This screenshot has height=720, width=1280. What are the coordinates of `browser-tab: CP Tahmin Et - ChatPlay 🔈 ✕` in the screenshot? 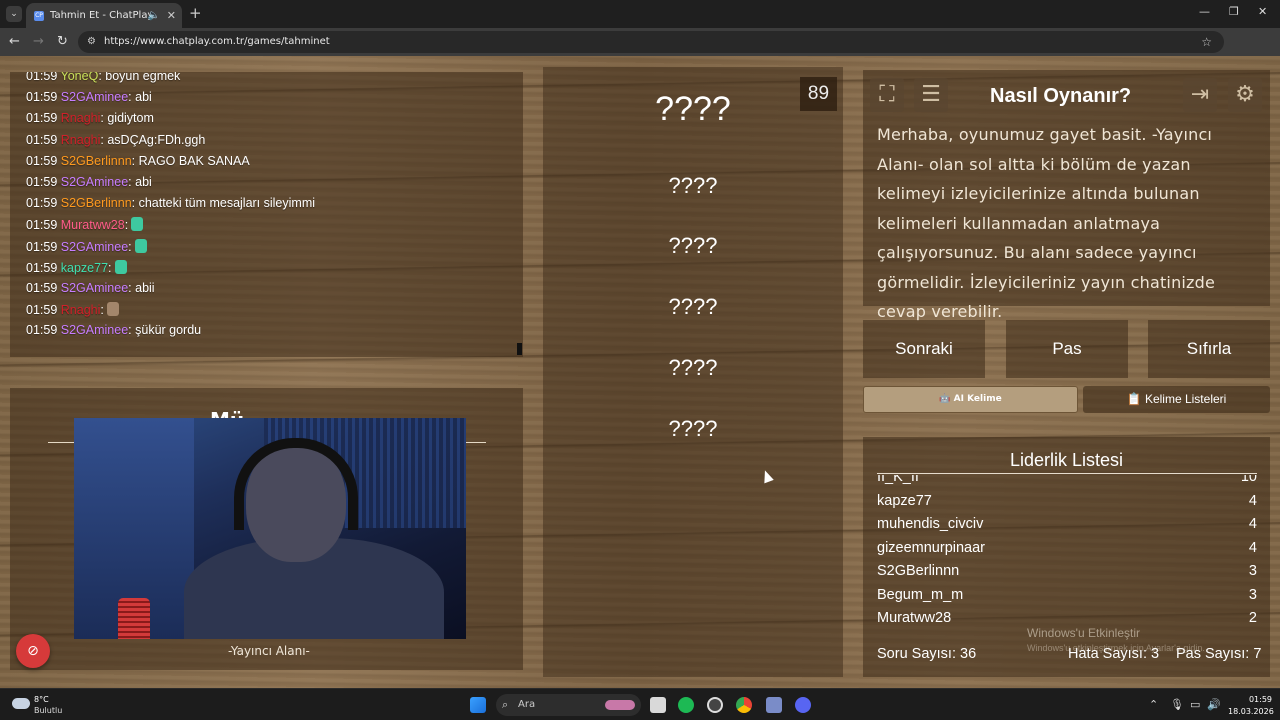 It's located at (104, 15).